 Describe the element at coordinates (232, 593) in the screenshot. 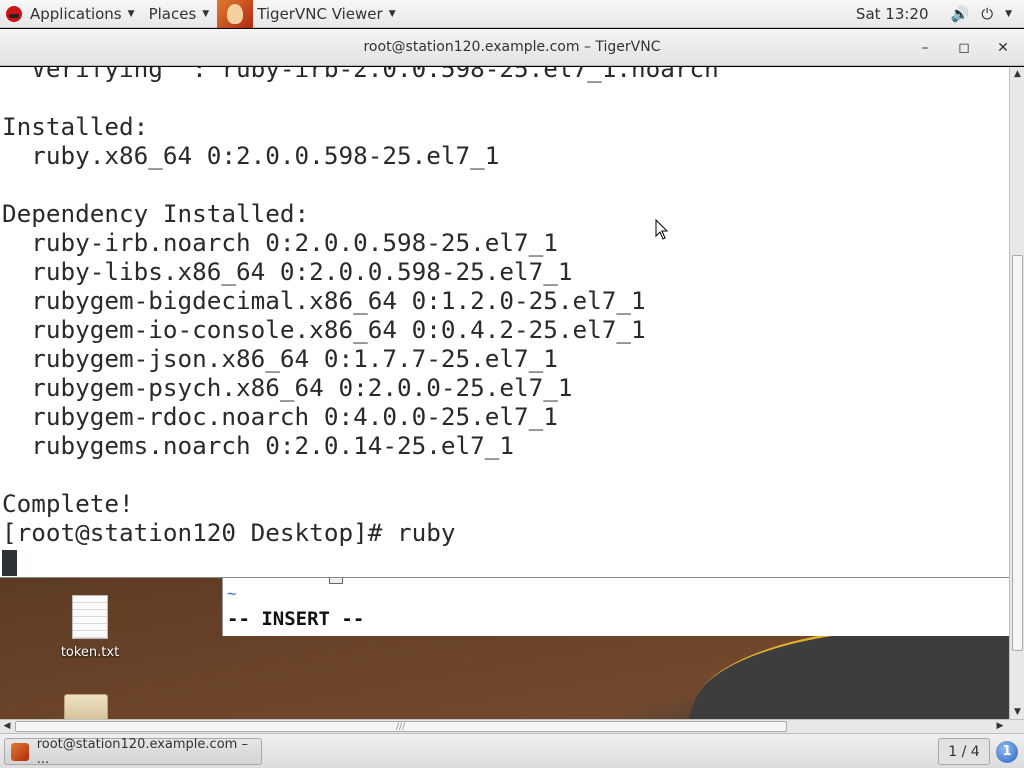

I see `vim-empty-line-marker: ~` at that location.